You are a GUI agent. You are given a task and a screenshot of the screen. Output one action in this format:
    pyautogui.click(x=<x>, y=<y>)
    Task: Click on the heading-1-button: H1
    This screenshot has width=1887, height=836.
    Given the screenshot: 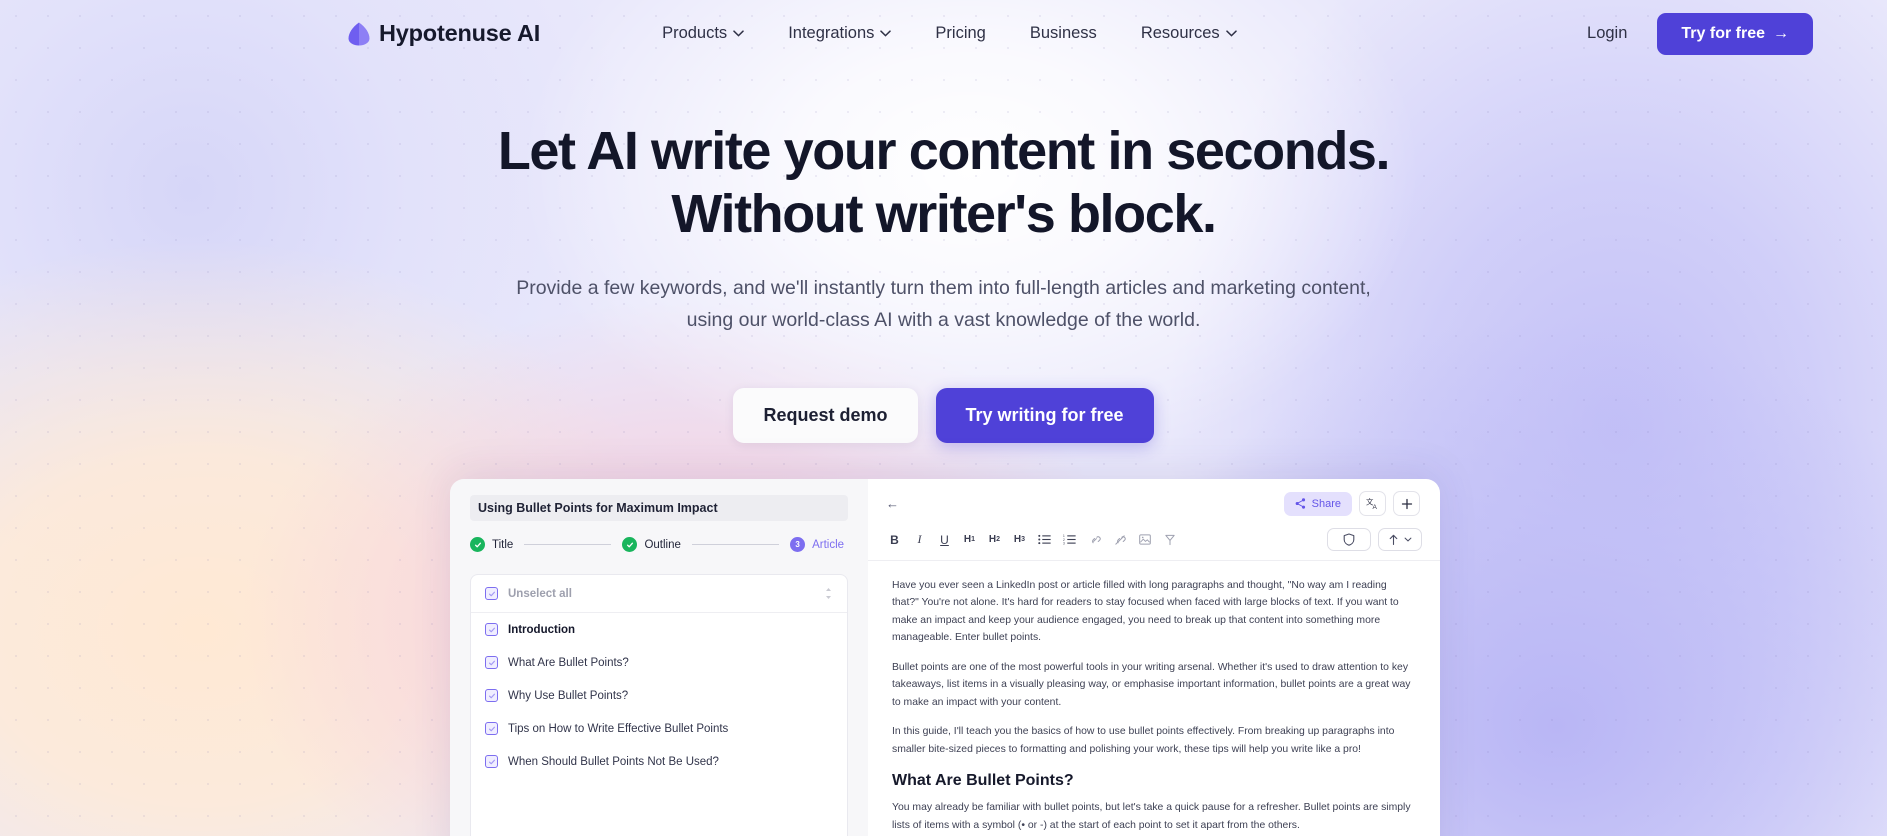 What is the action you would take?
    pyautogui.click(x=969, y=540)
    